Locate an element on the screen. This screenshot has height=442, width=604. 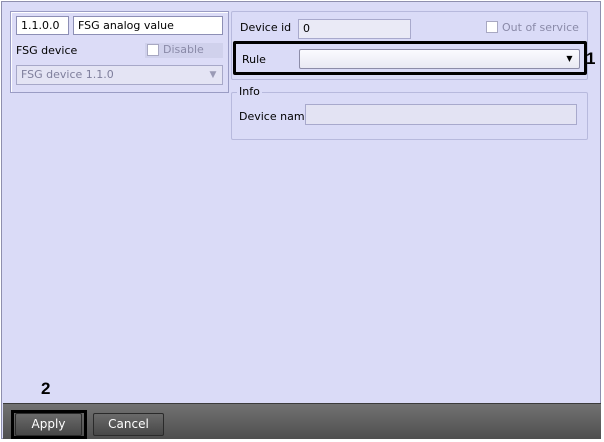
device-name-field is located at coordinates (441, 114).